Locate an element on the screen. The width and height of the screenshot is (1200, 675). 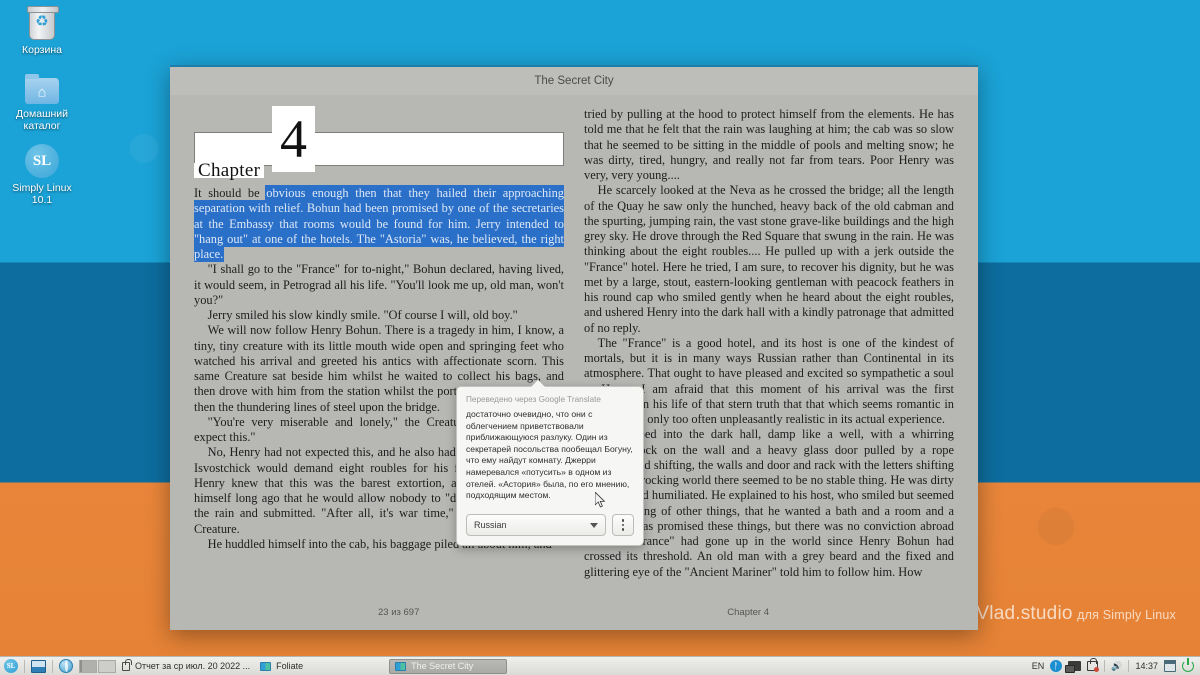
taskbar-item-foliate-label: Foliate is located at coordinates (290, 666).